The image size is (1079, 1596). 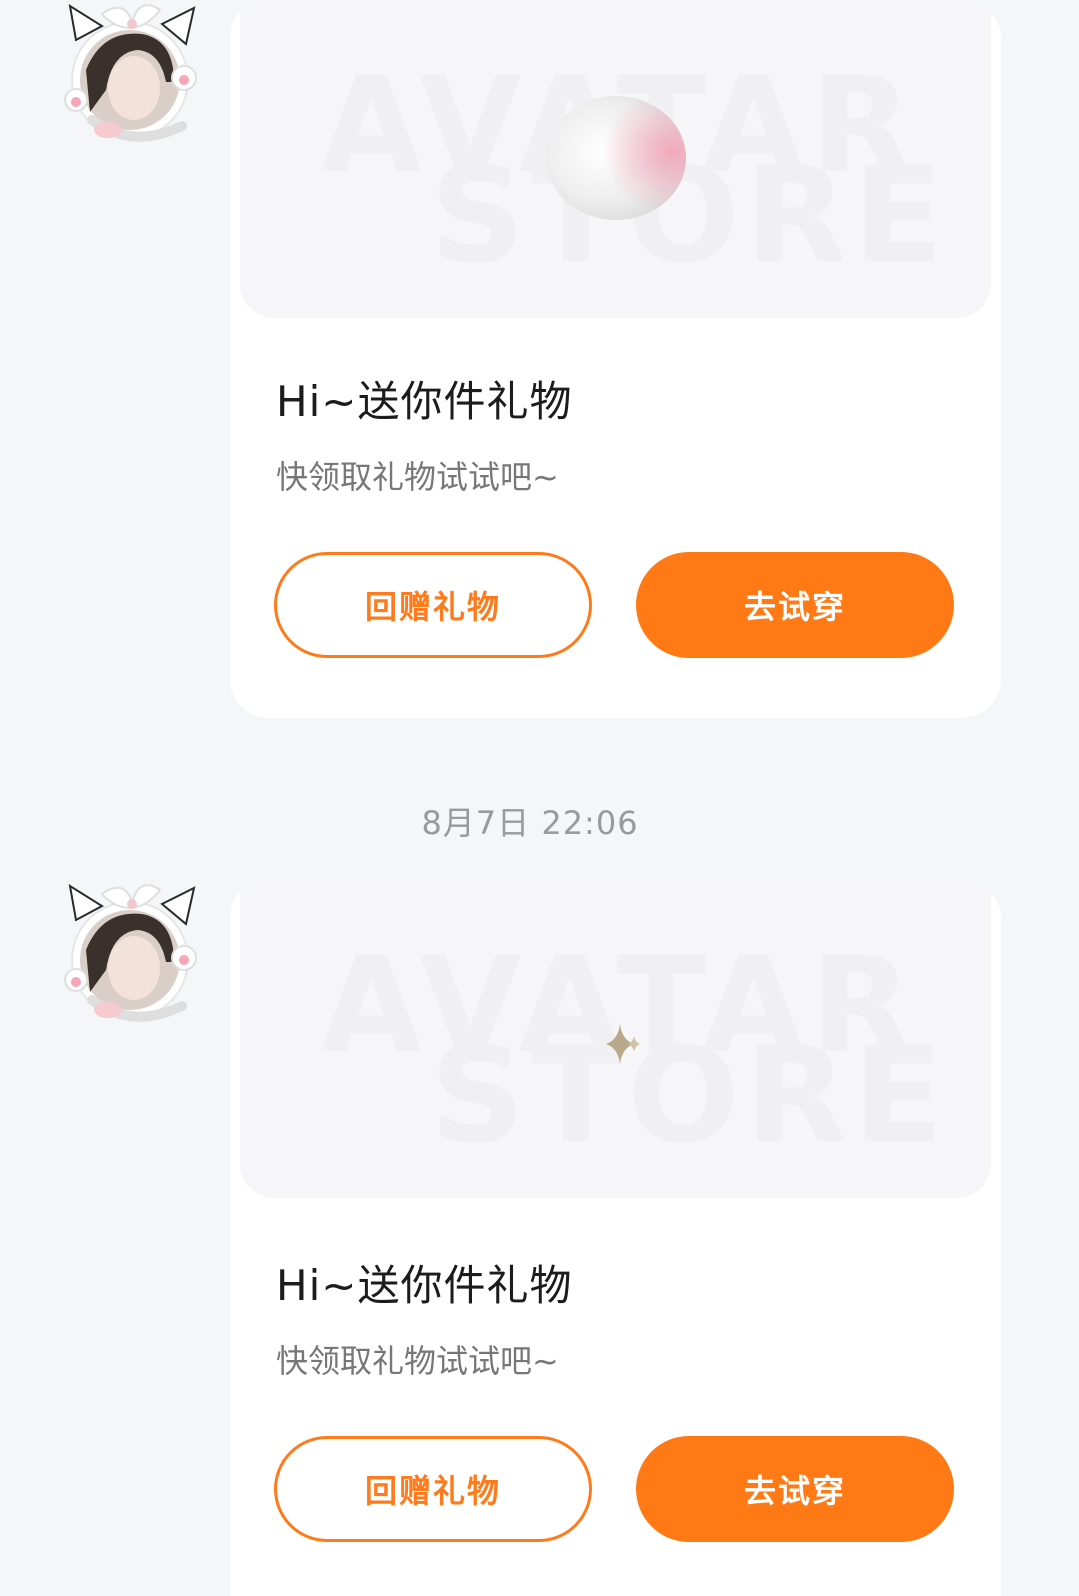 I want to click on message-timestamp: 8月7日 22:06, so click(x=530, y=823).